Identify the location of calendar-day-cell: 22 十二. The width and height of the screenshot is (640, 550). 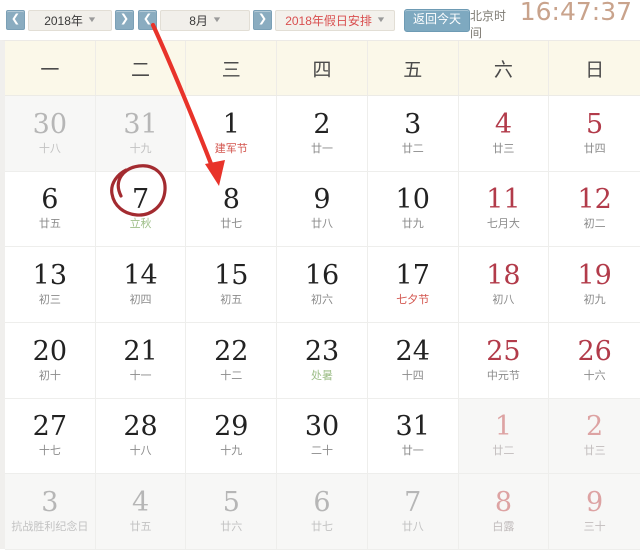
(232, 360).